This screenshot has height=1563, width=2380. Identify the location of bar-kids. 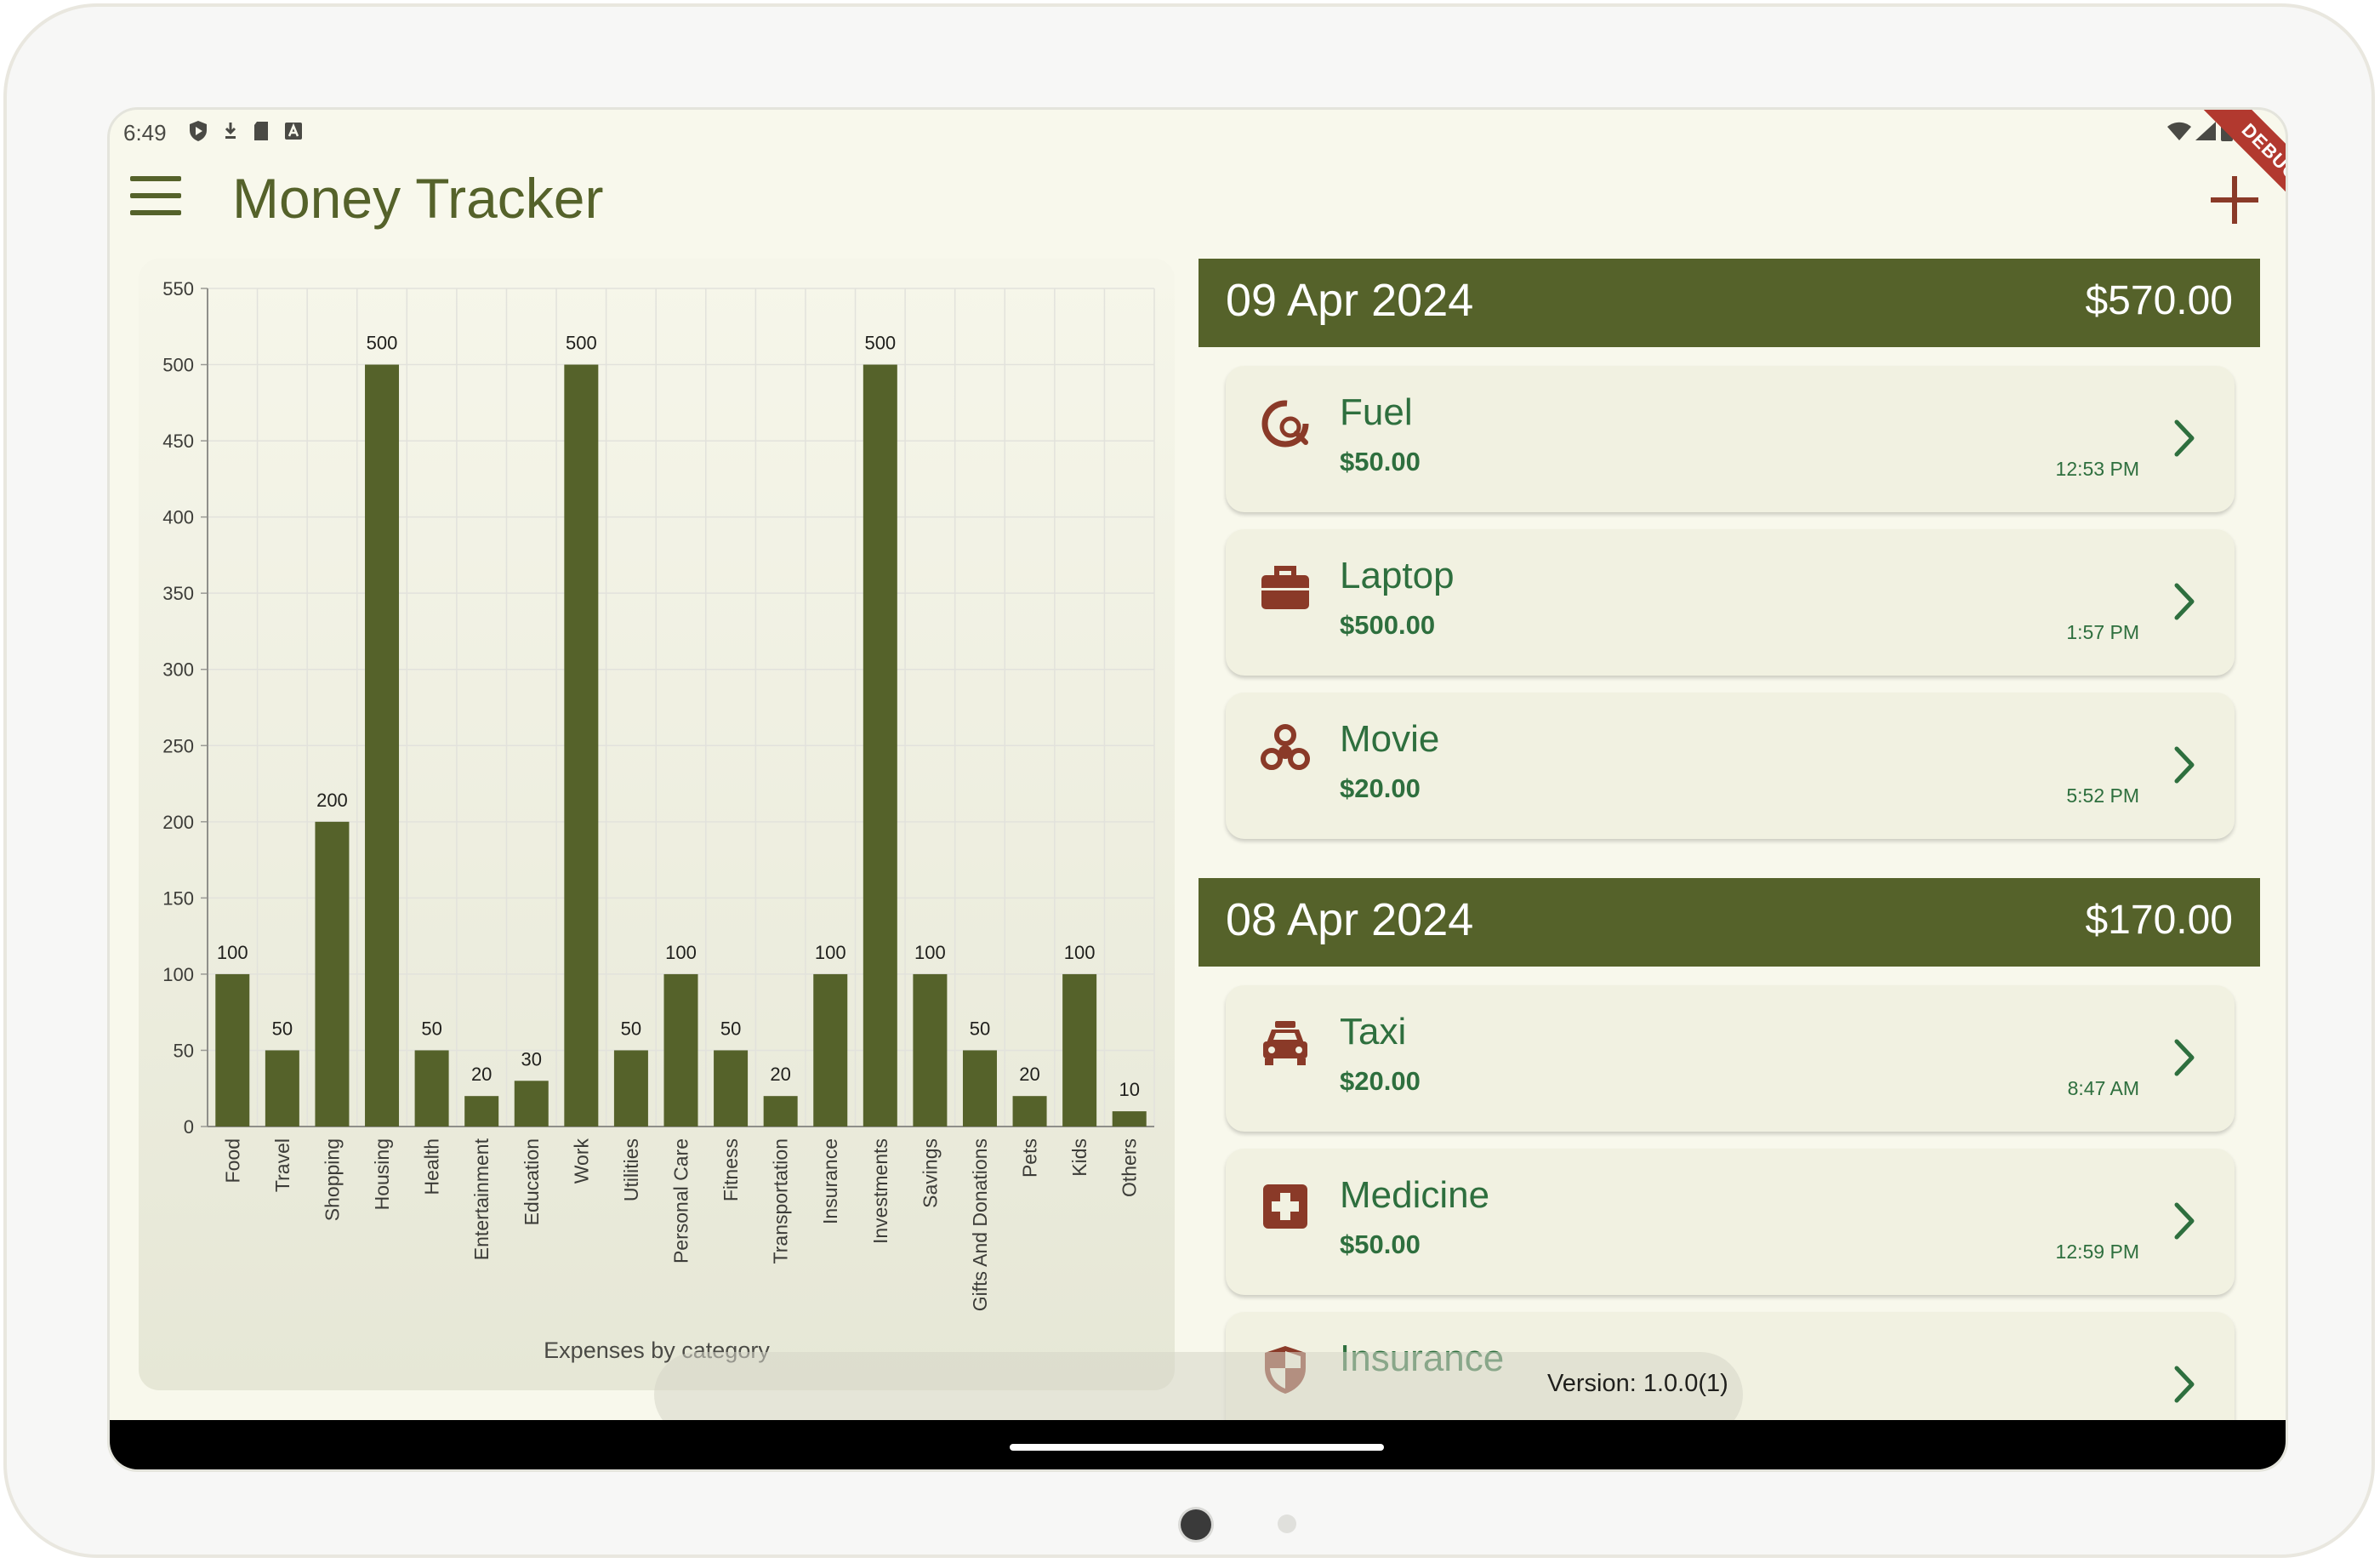
(1079, 1050).